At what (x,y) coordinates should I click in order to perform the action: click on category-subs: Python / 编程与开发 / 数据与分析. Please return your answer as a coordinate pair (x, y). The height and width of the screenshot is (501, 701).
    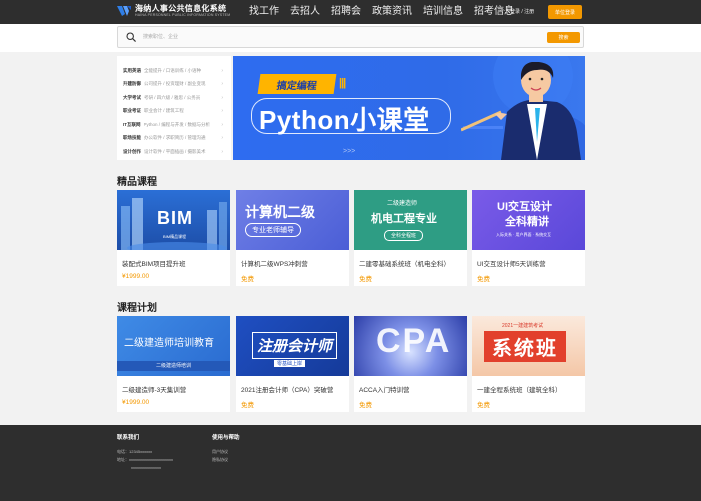
    Looking at the image, I should click on (177, 124).